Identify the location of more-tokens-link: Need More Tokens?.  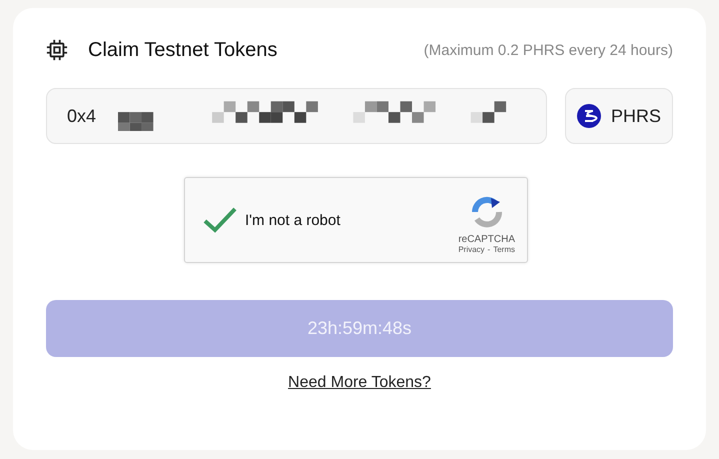
(359, 383).